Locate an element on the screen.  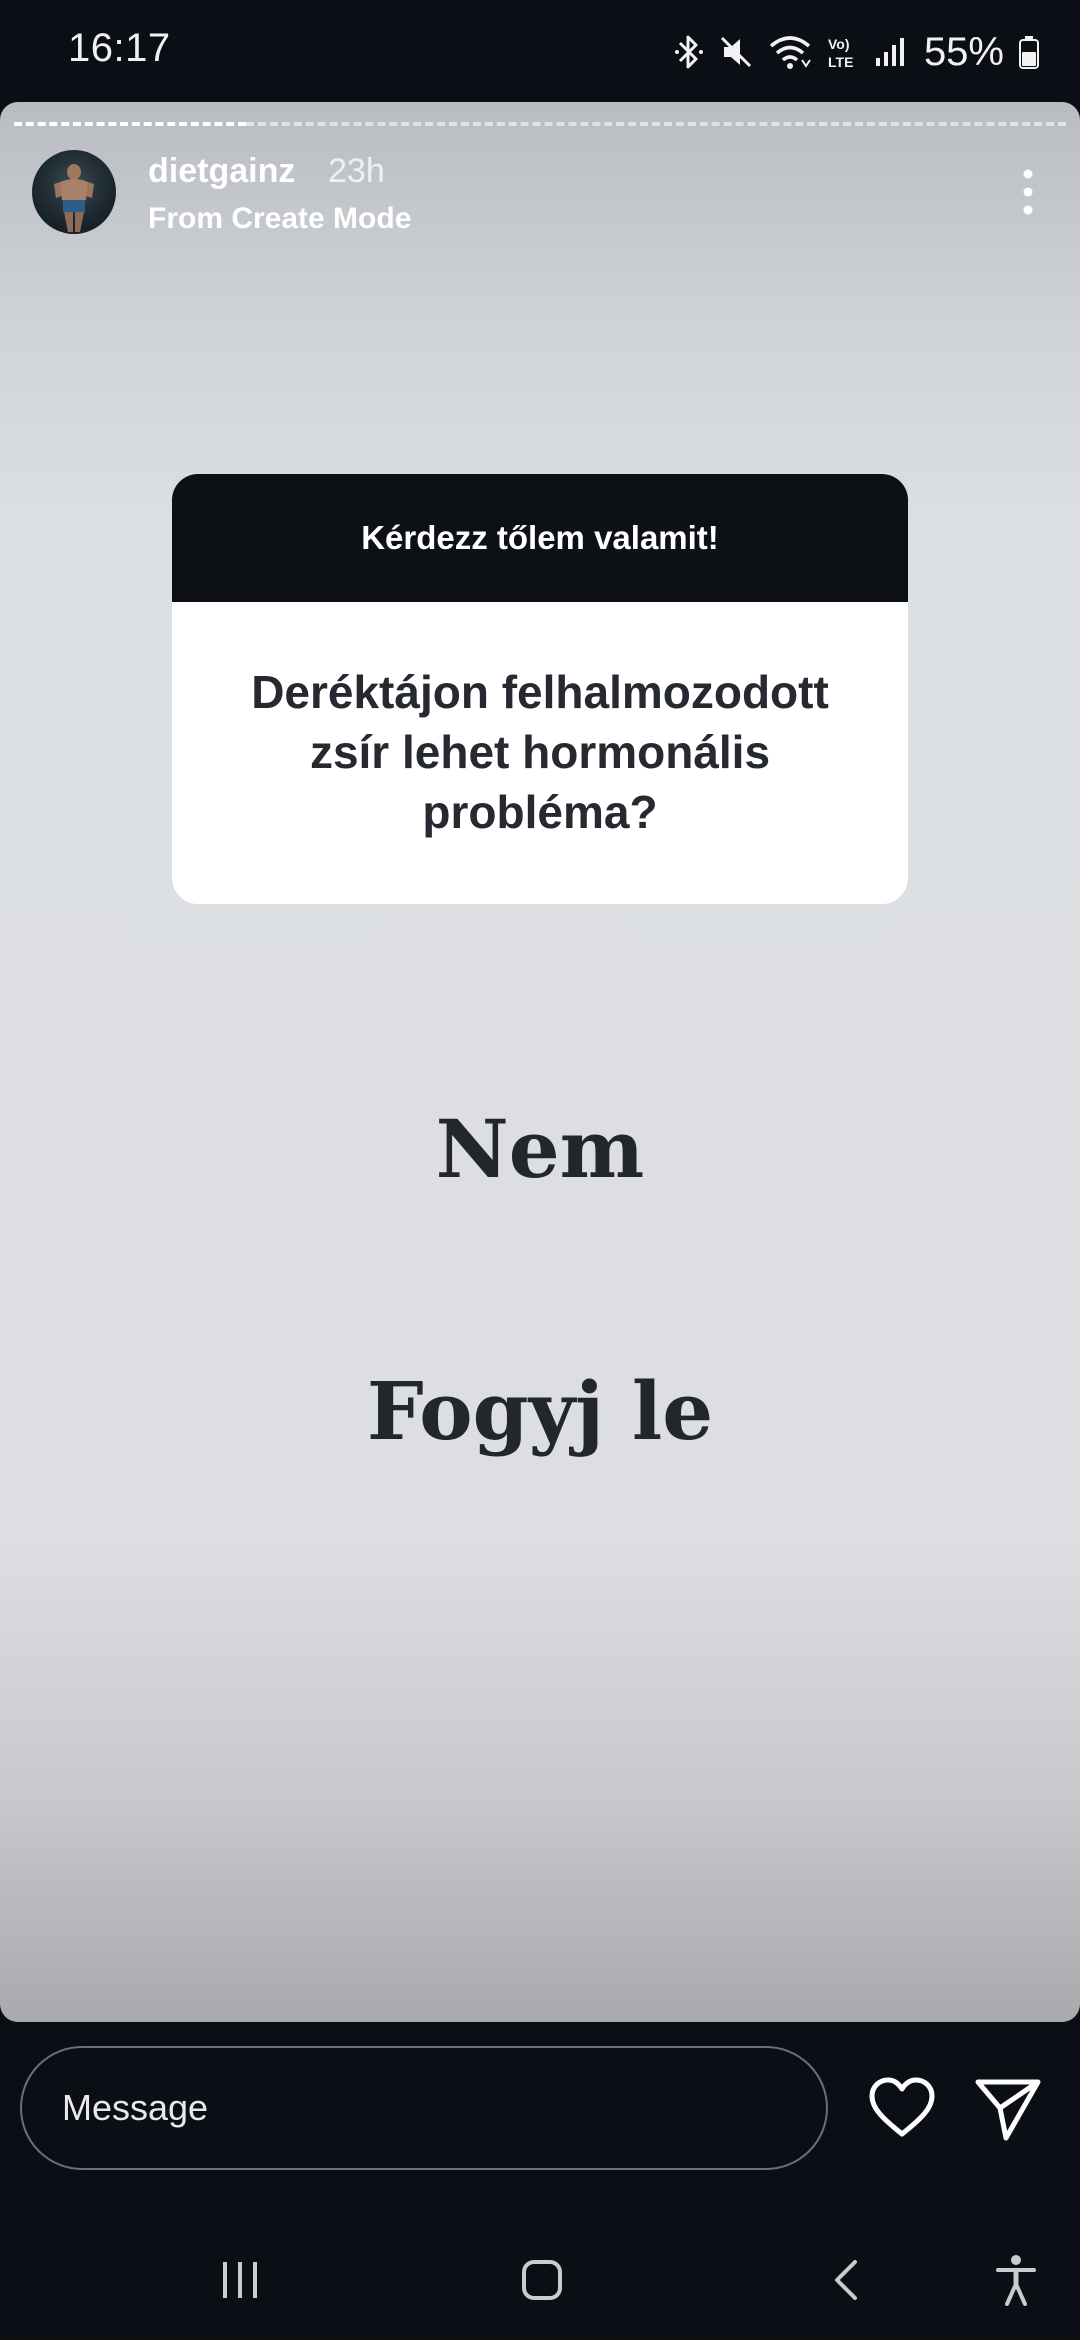
story-progress-segment-remaining is located at coordinates (656, 124).